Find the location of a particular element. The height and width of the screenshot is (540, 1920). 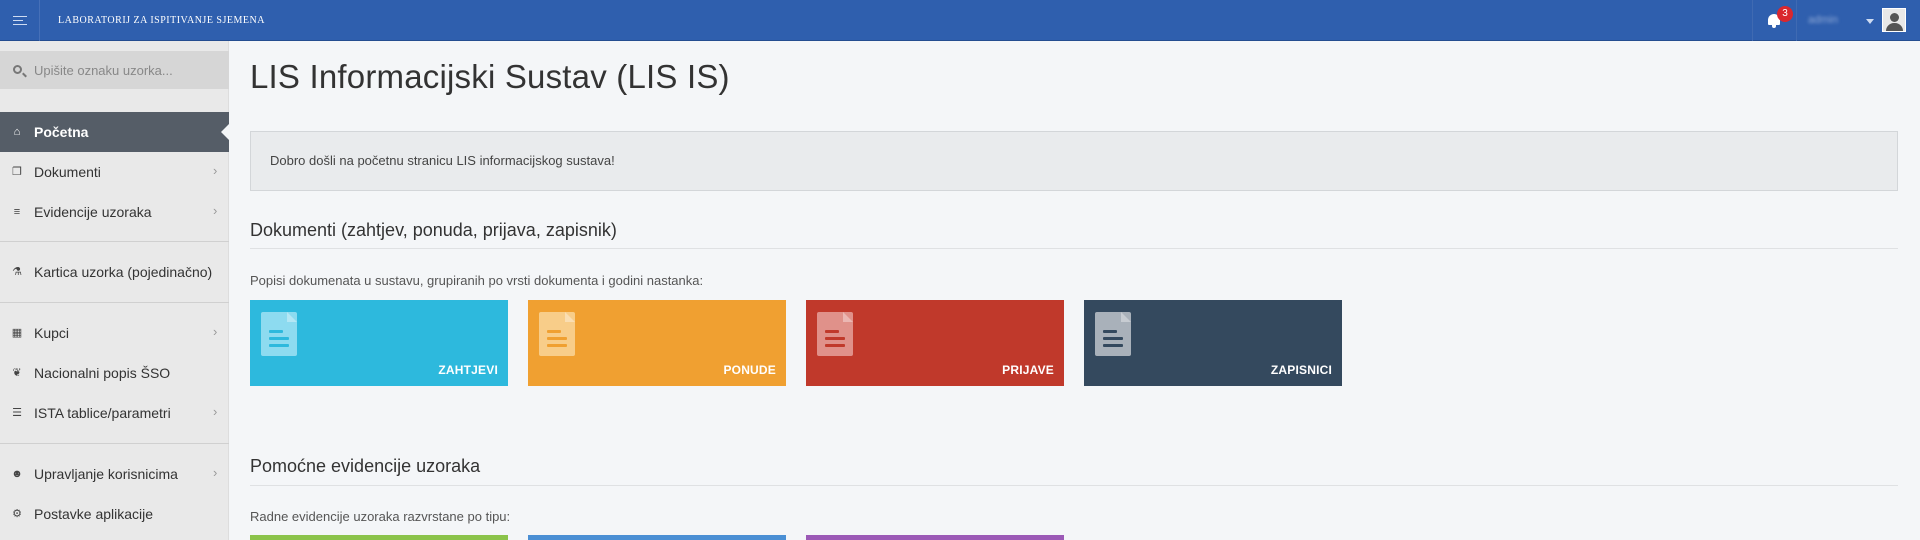

menu-toggle-button is located at coordinates (20, 20).